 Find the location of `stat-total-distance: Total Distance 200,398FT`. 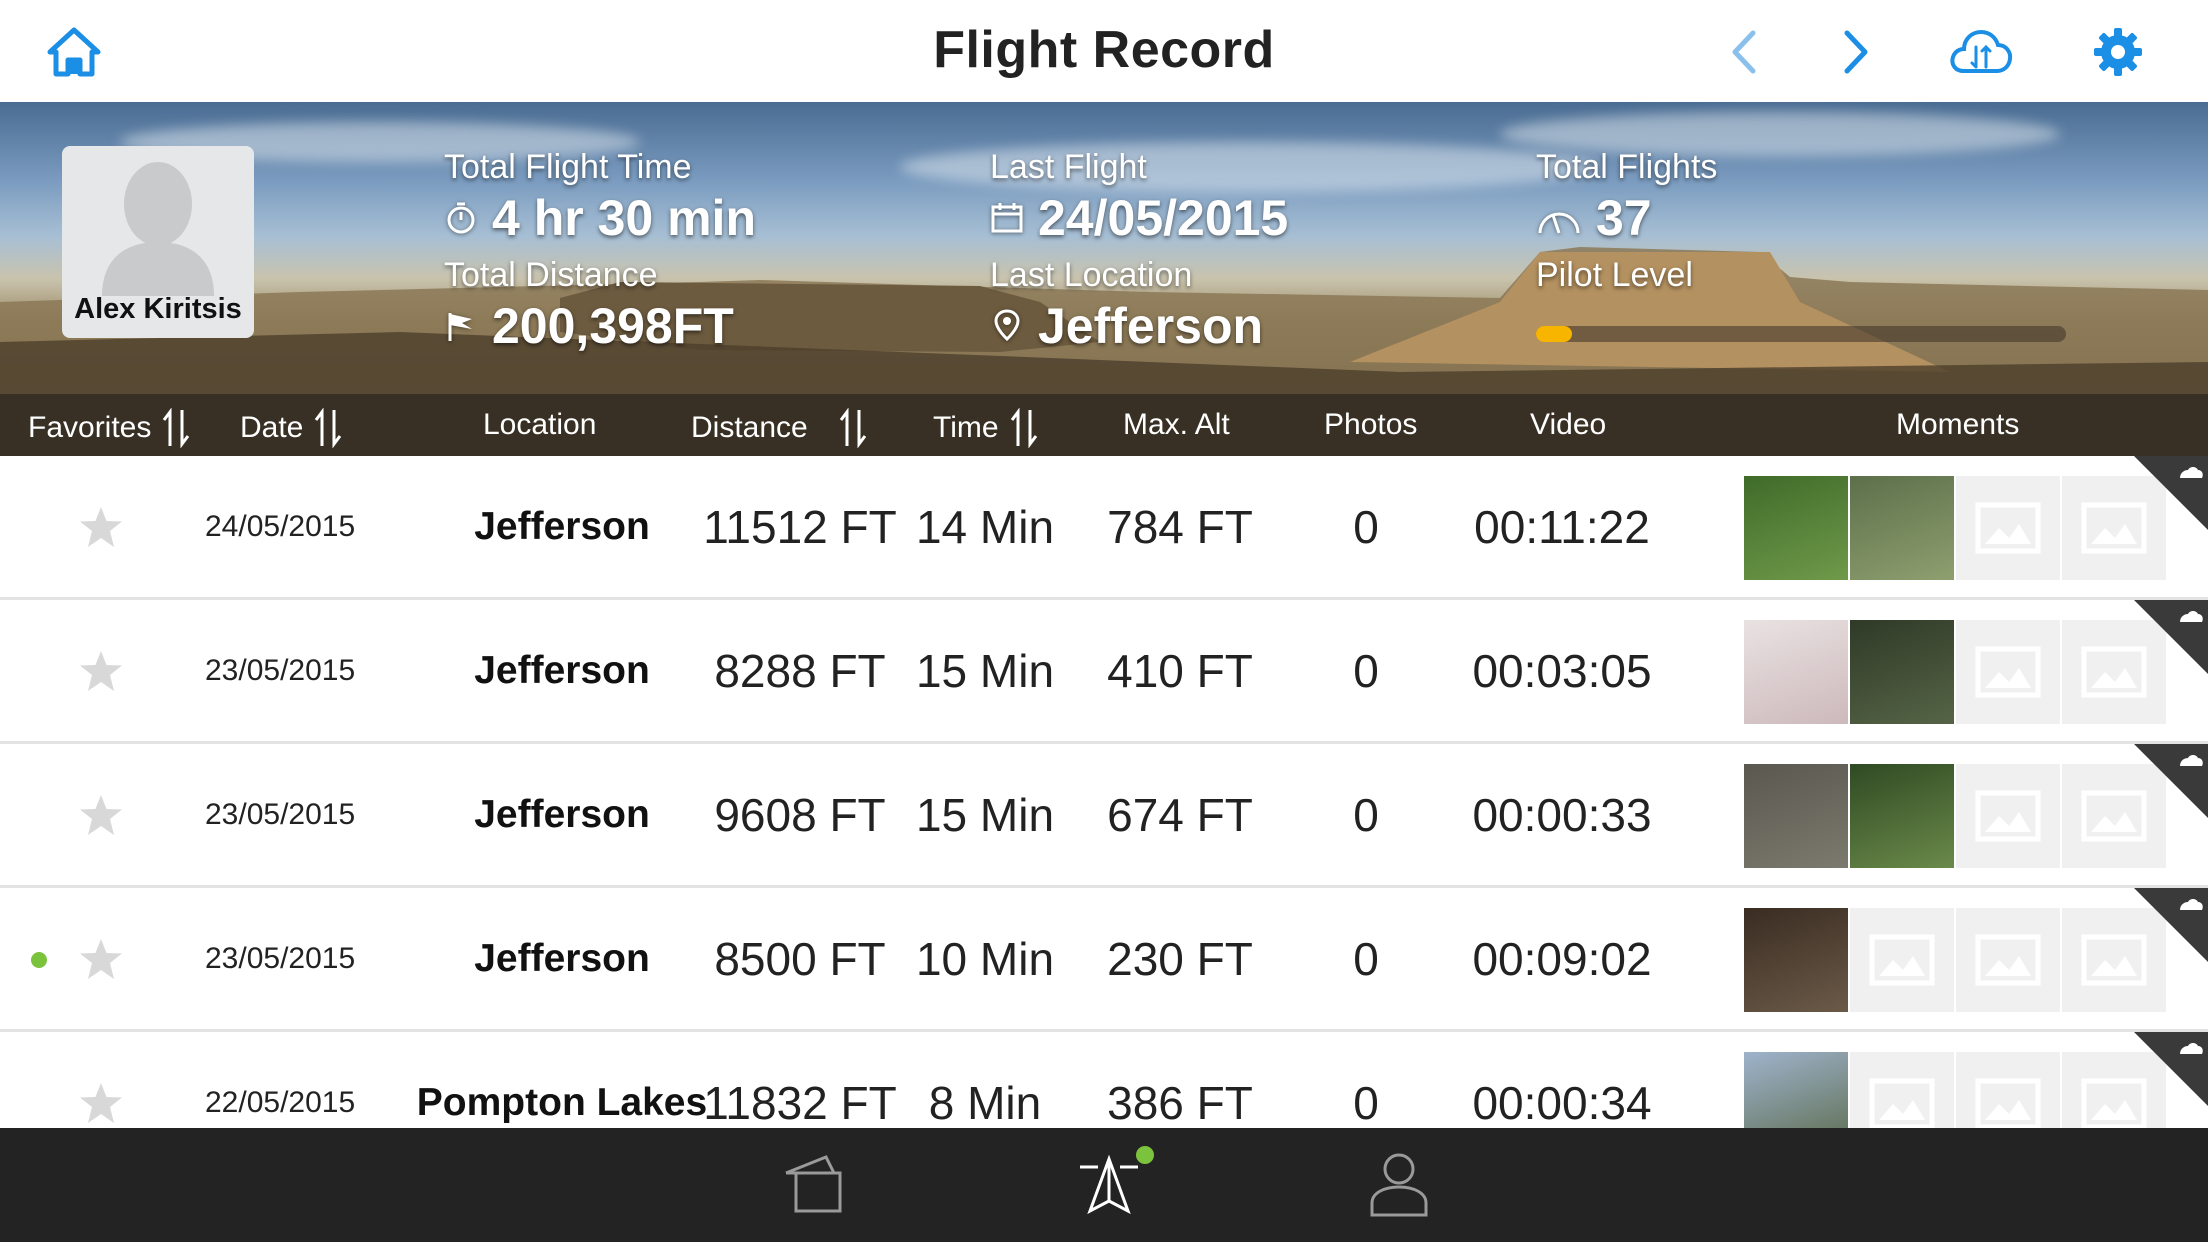

stat-total-distance: Total Distance 200,398FT is located at coordinates (589, 305).